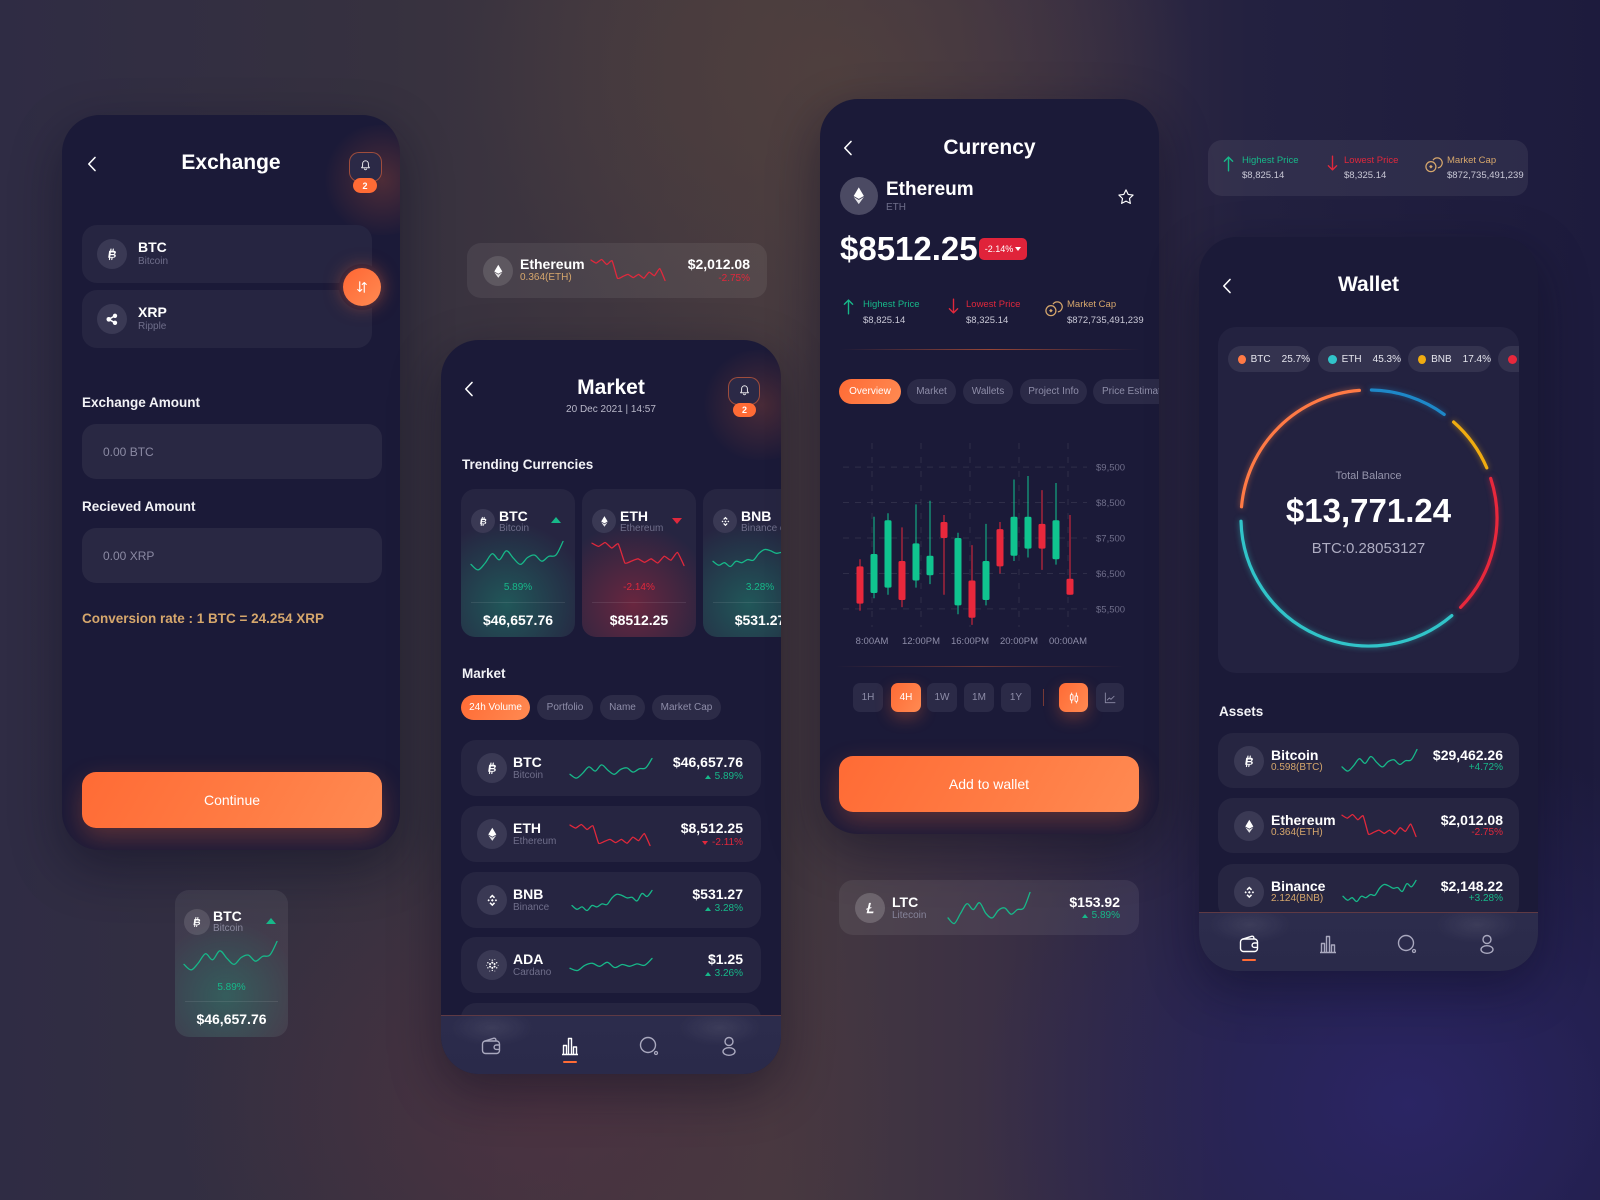 Image resolution: width=1600 pixels, height=1200 pixels. I want to click on to-currency-select: XRP Ripple, so click(227, 319).